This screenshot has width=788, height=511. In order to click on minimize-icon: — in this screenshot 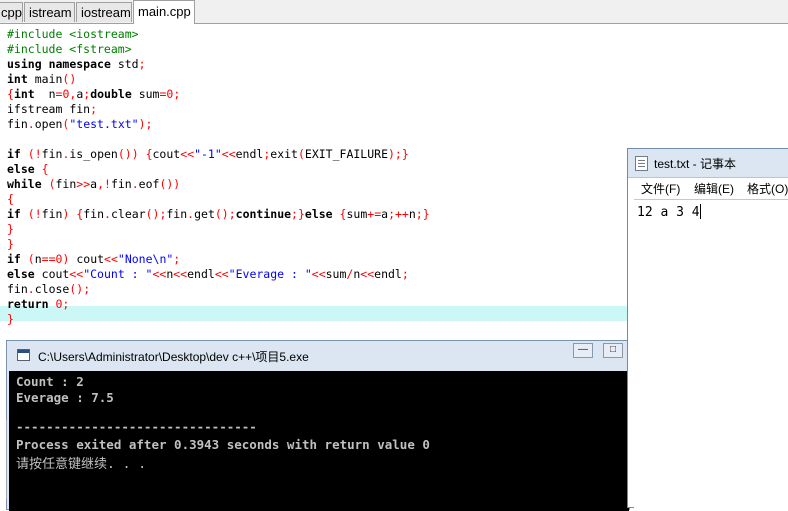, I will do `click(583, 349)`.